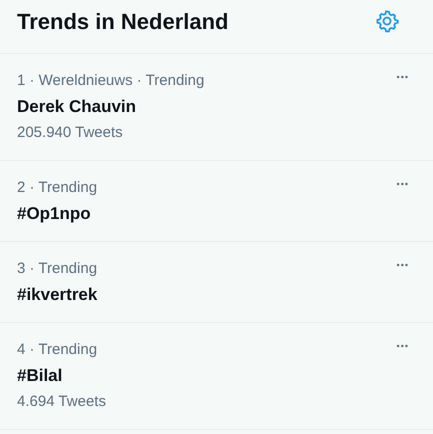 The width and height of the screenshot is (433, 434). What do you see at coordinates (70, 133) in the screenshot?
I see `tweet-count: 205.940 Tweets` at bounding box center [70, 133].